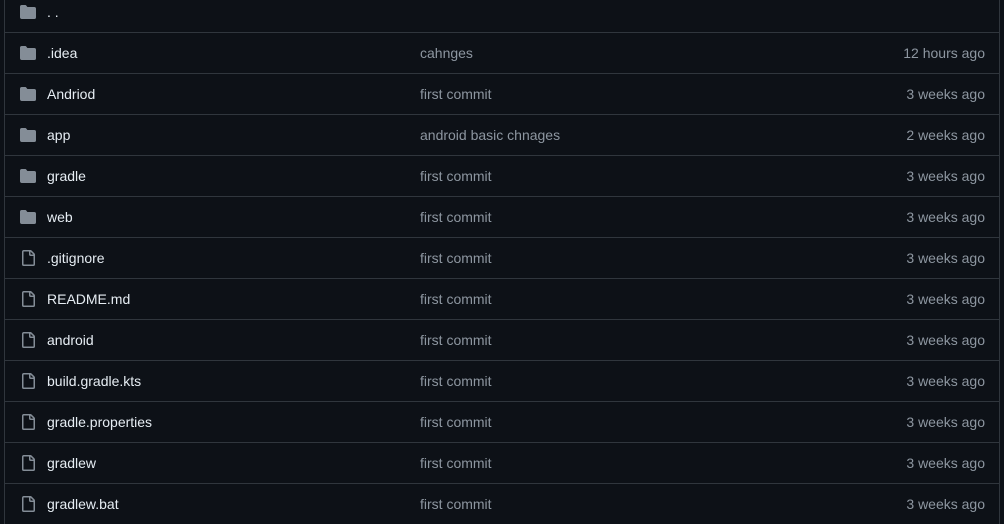 The width and height of the screenshot is (1004, 524). What do you see at coordinates (502, 298) in the screenshot?
I see `file-row: README.md first commit 3 weeks ago` at bounding box center [502, 298].